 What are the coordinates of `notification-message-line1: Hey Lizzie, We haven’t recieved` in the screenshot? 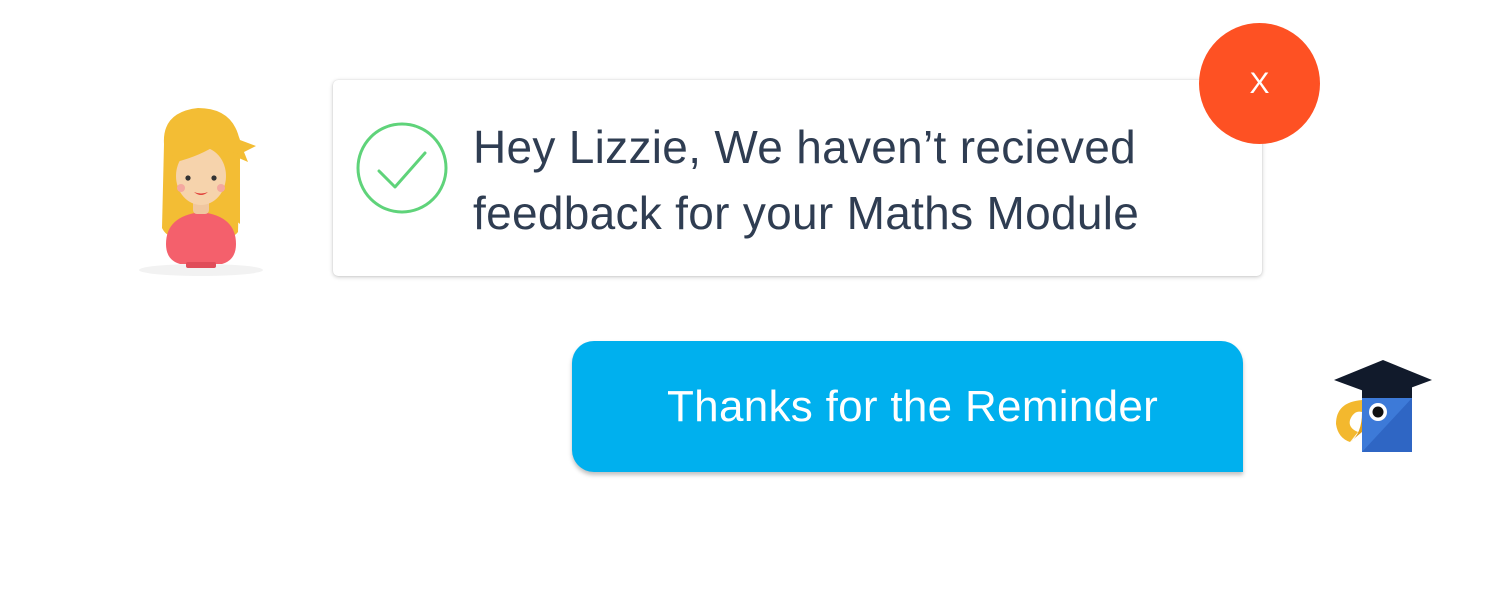 It's located at (804, 147).